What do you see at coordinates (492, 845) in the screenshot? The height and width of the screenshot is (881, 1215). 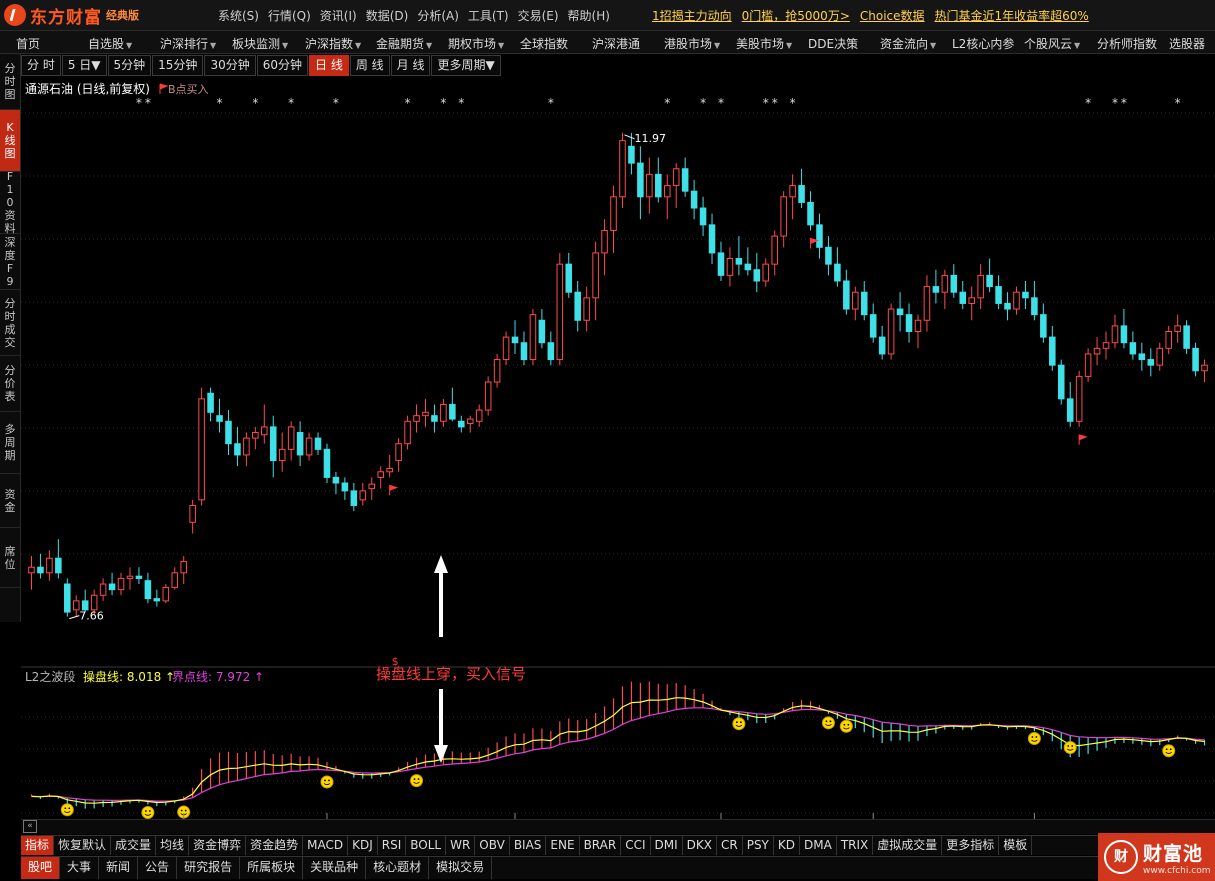 I see `indicator-tab: OBV` at bounding box center [492, 845].